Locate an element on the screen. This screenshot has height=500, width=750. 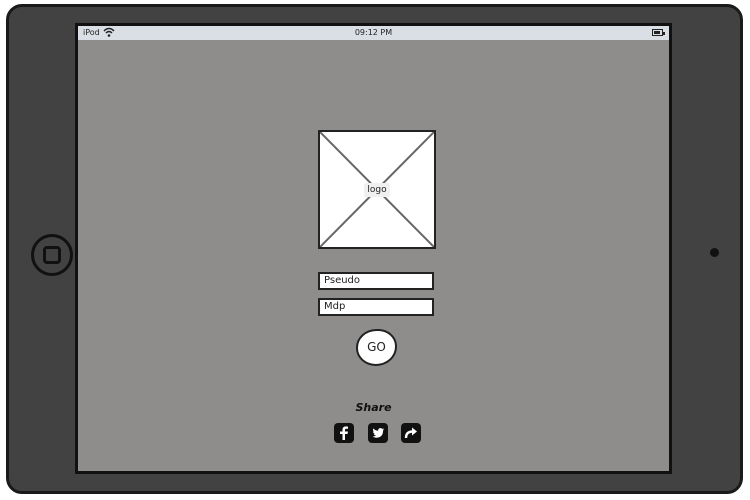
home-button-square is located at coordinates (52, 255).